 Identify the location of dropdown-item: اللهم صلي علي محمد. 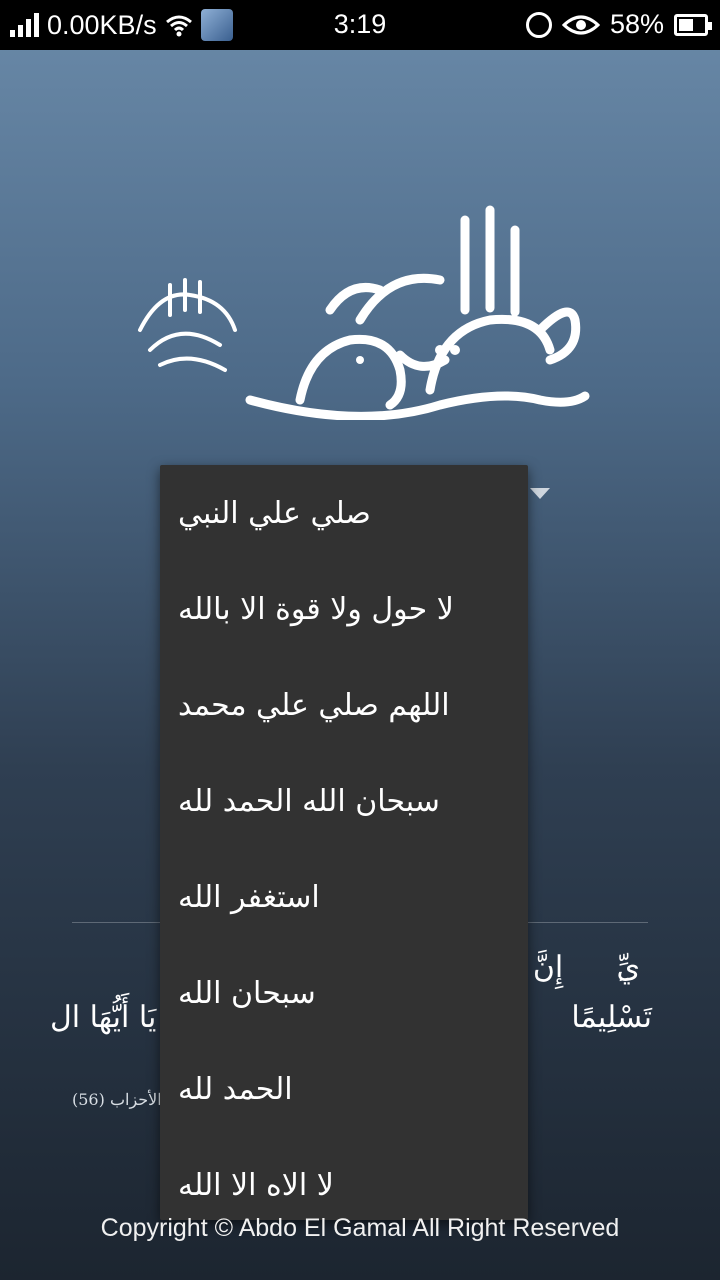
(344, 705).